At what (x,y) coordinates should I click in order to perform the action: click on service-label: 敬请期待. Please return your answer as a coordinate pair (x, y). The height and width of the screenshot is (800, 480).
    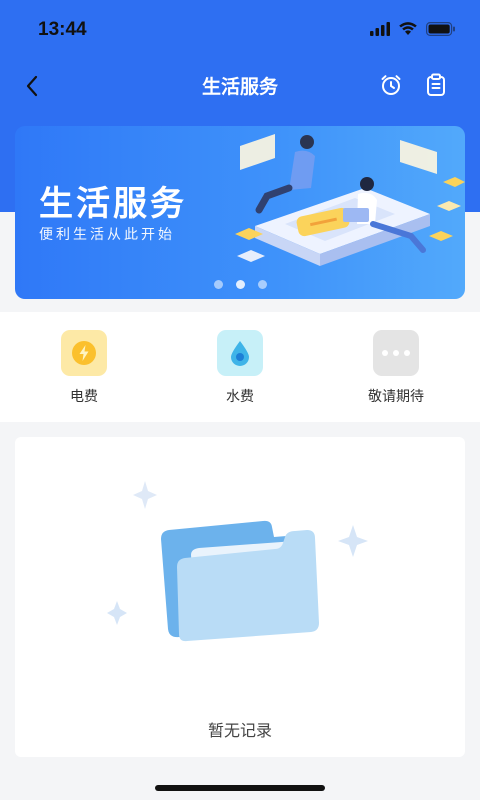
    Looking at the image, I should click on (396, 397).